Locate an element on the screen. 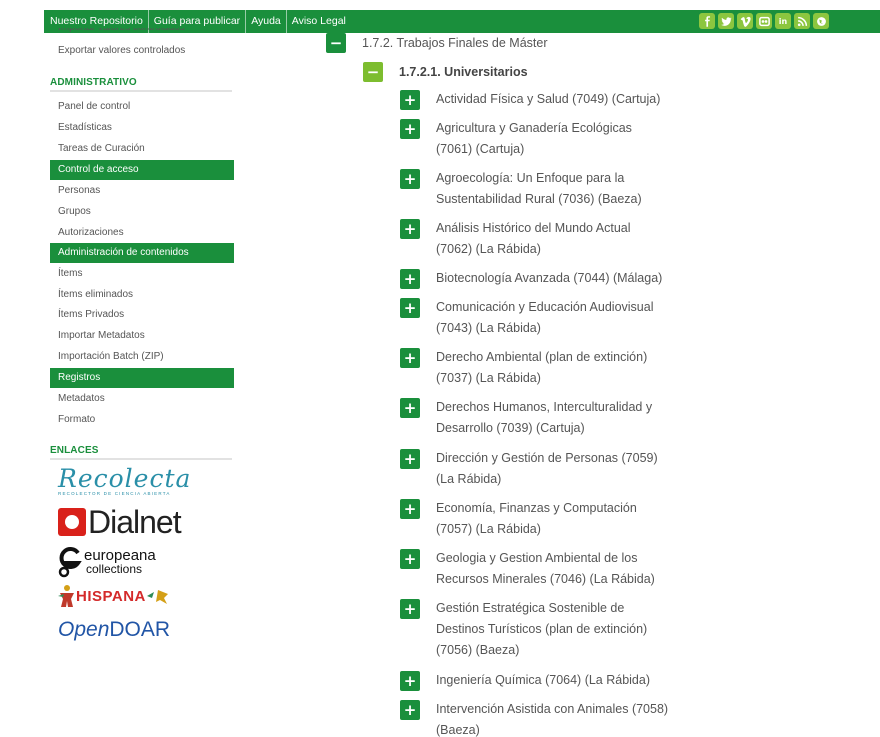 This screenshot has width=880, height=737. opendoar-logo: OpenDOAR is located at coordinates (114, 630).